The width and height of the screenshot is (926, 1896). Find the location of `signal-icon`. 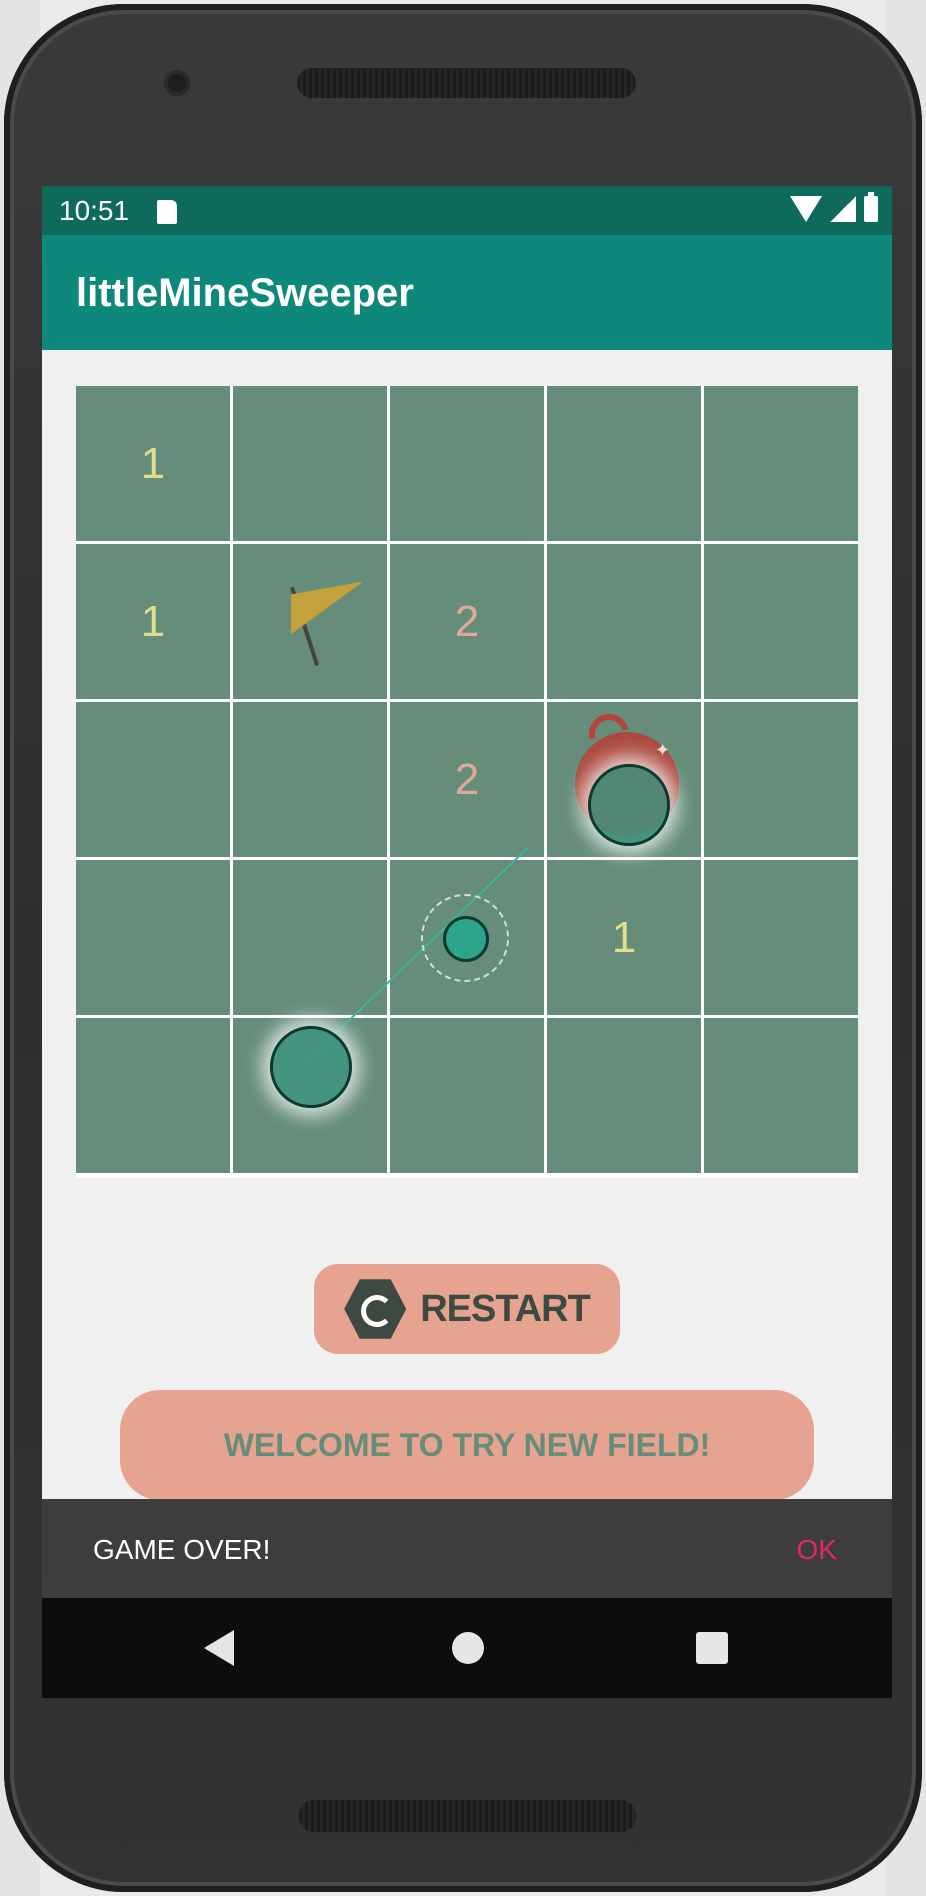

signal-icon is located at coordinates (843, 209).